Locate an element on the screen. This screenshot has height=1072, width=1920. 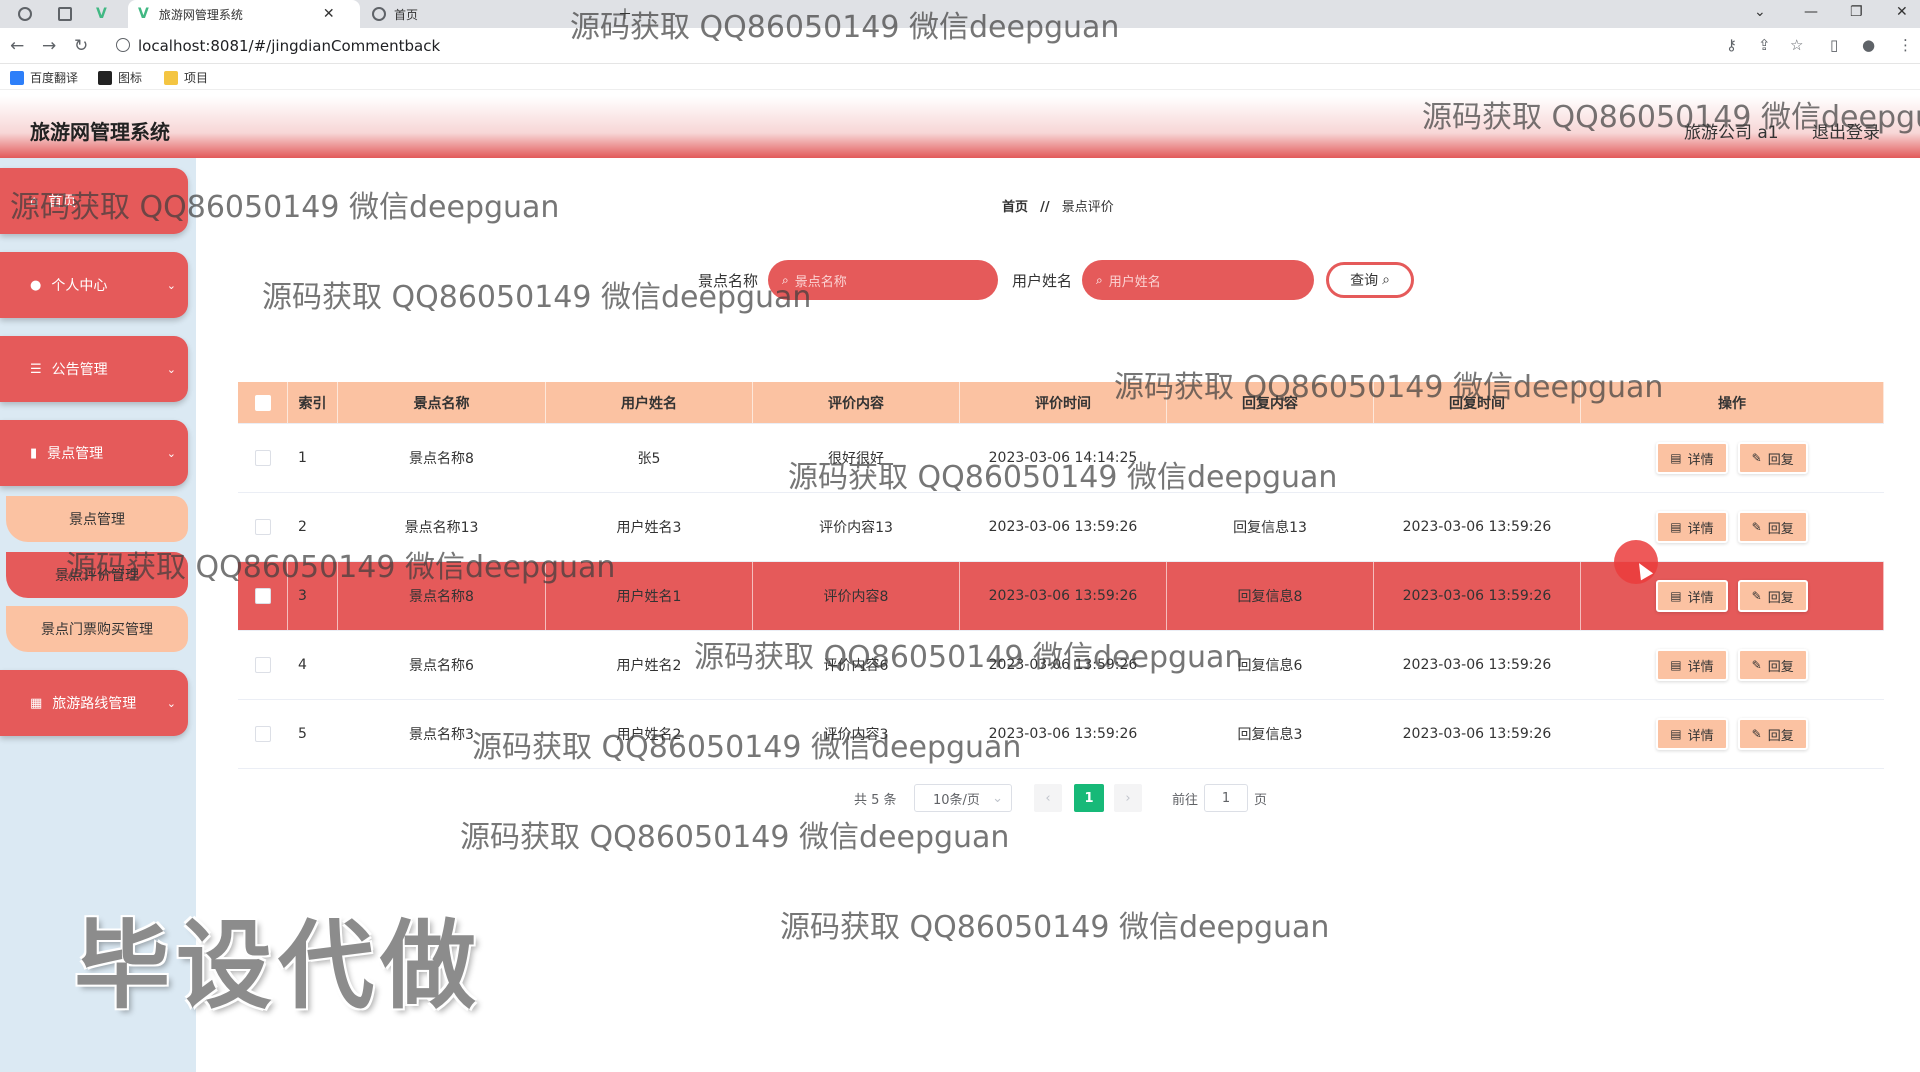
pagination-total: 共 5 条 is located at coordinates (875, 800).